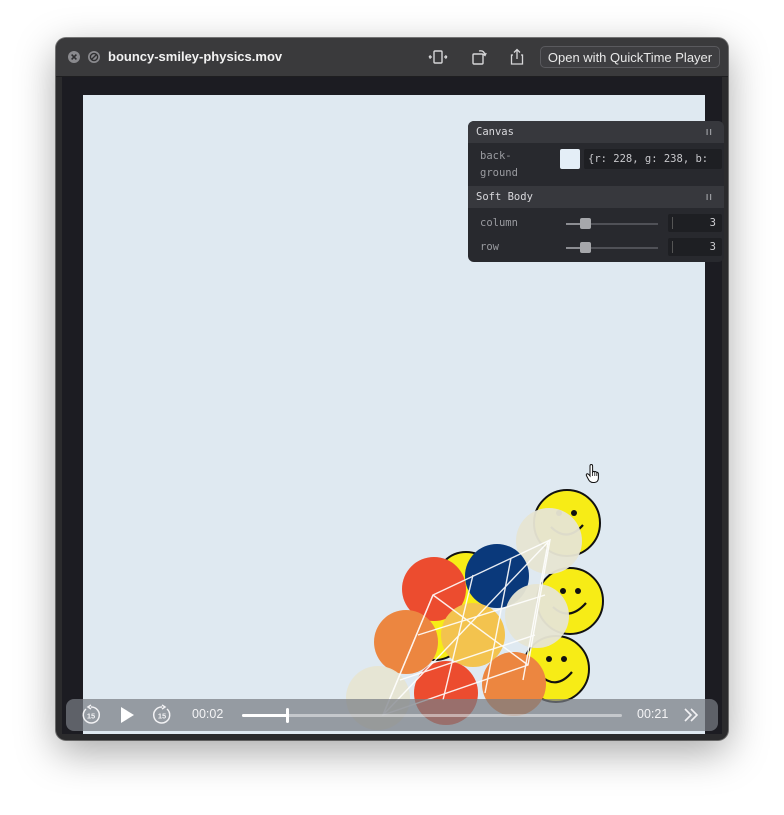  I want to click on share-button, so click(517, 57).